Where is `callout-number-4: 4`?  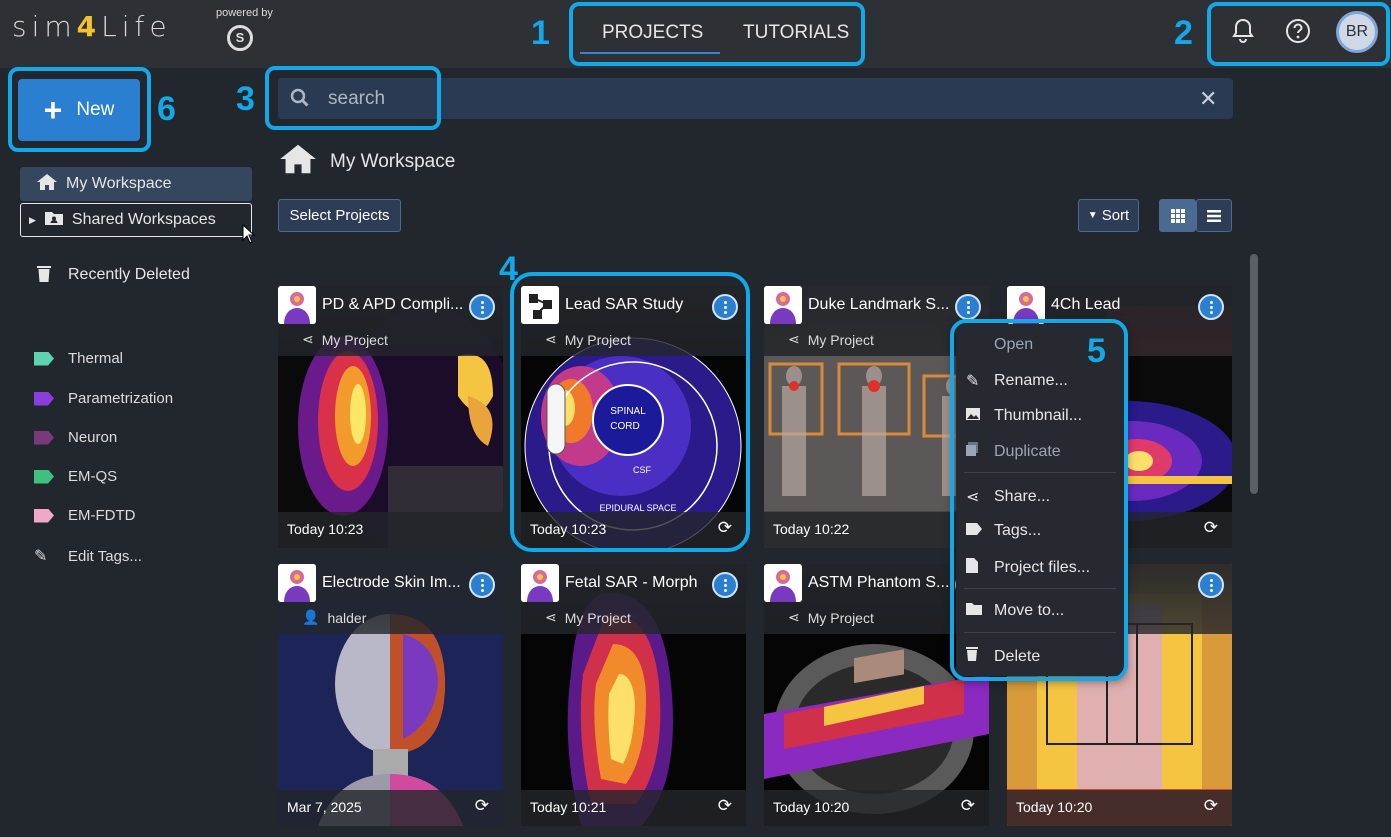
callout-number-4: 4 is located at coordinates (508, 269).